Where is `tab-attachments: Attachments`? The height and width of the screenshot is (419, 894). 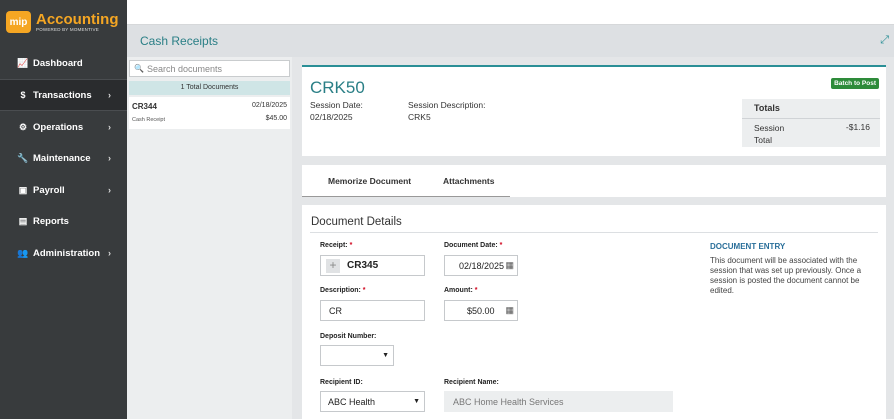 tab-attachments: Attachments is located at coordinates (468, 181).